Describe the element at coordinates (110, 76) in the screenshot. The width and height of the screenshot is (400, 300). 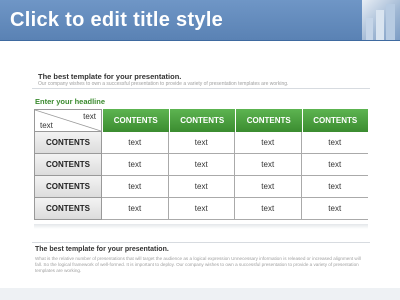
I see `intro-heading: The best template for your presentation.` at that location.